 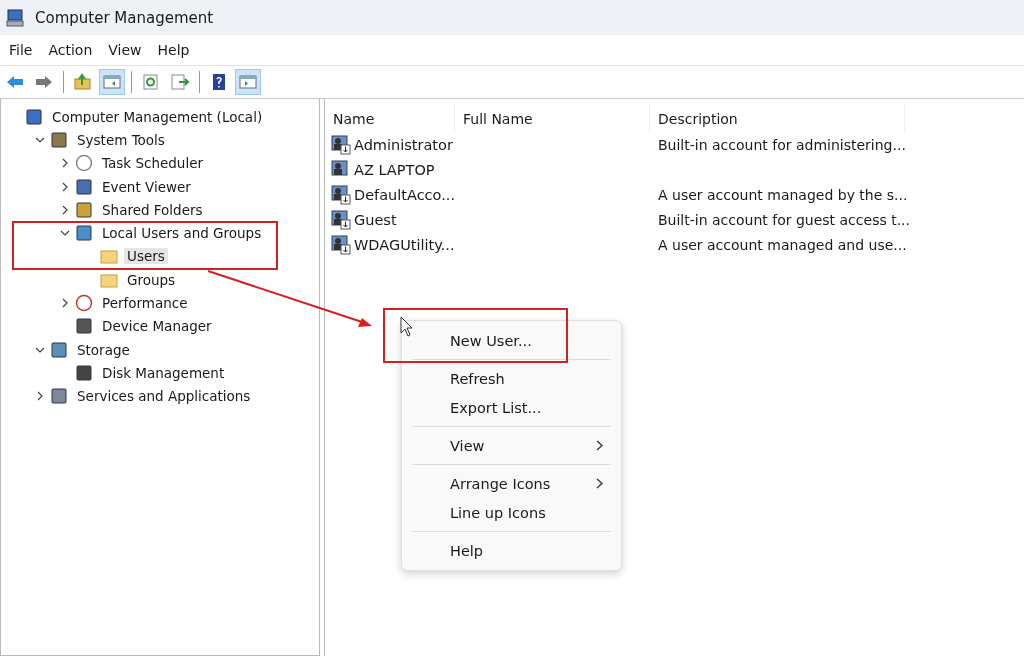 I want to click on folder-icon, so click(x=109, y=256).